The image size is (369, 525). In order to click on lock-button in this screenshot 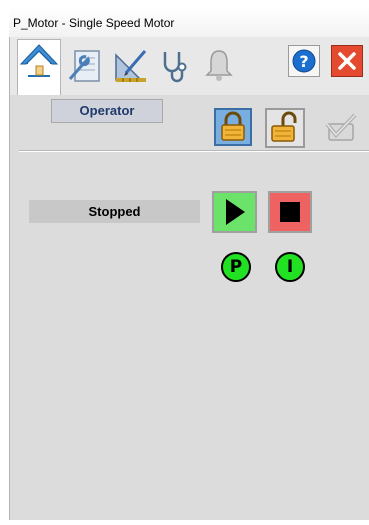, I will do `click(233, 127)`.